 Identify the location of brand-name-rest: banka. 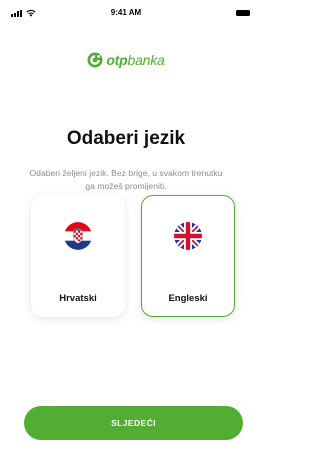
(146, 60).